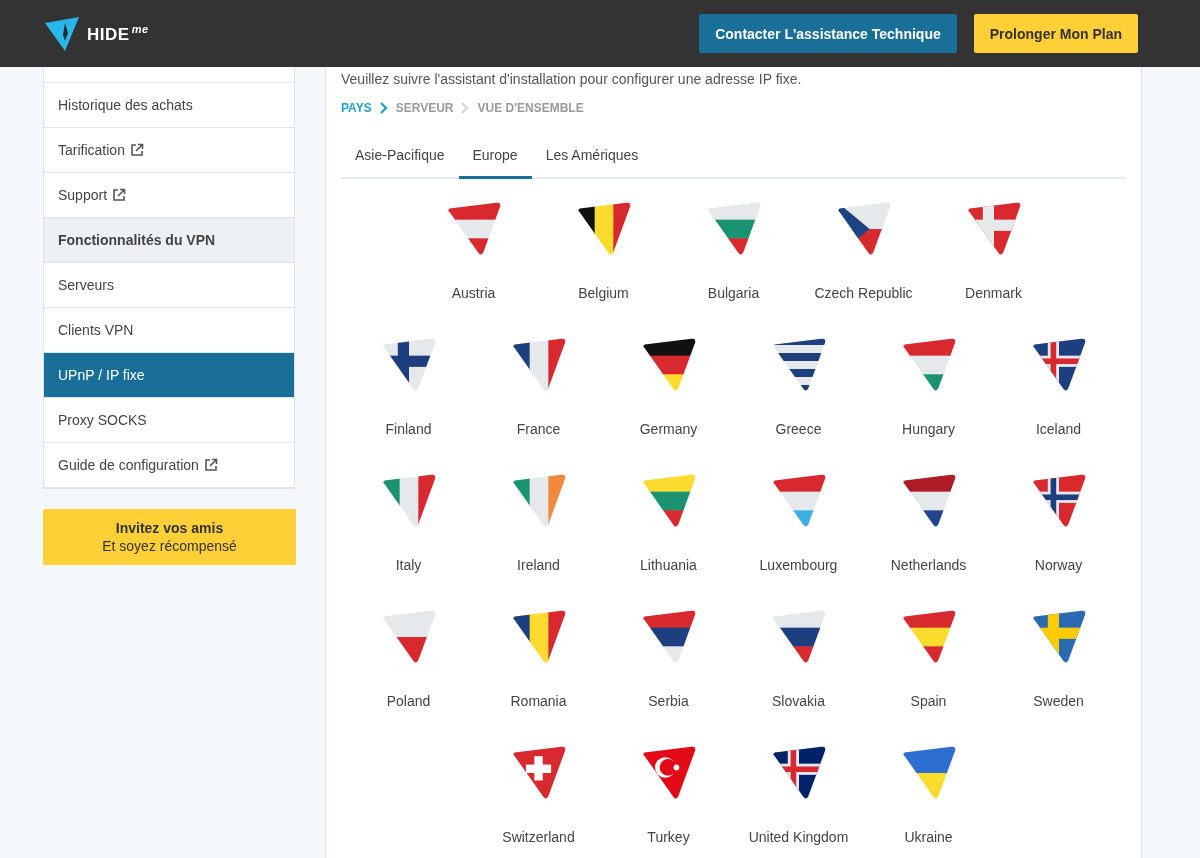  What do you see at coordinates (1058, 405) in the screenshot?
I see `country-option: Iceland` at bounding box center [1058, 405].